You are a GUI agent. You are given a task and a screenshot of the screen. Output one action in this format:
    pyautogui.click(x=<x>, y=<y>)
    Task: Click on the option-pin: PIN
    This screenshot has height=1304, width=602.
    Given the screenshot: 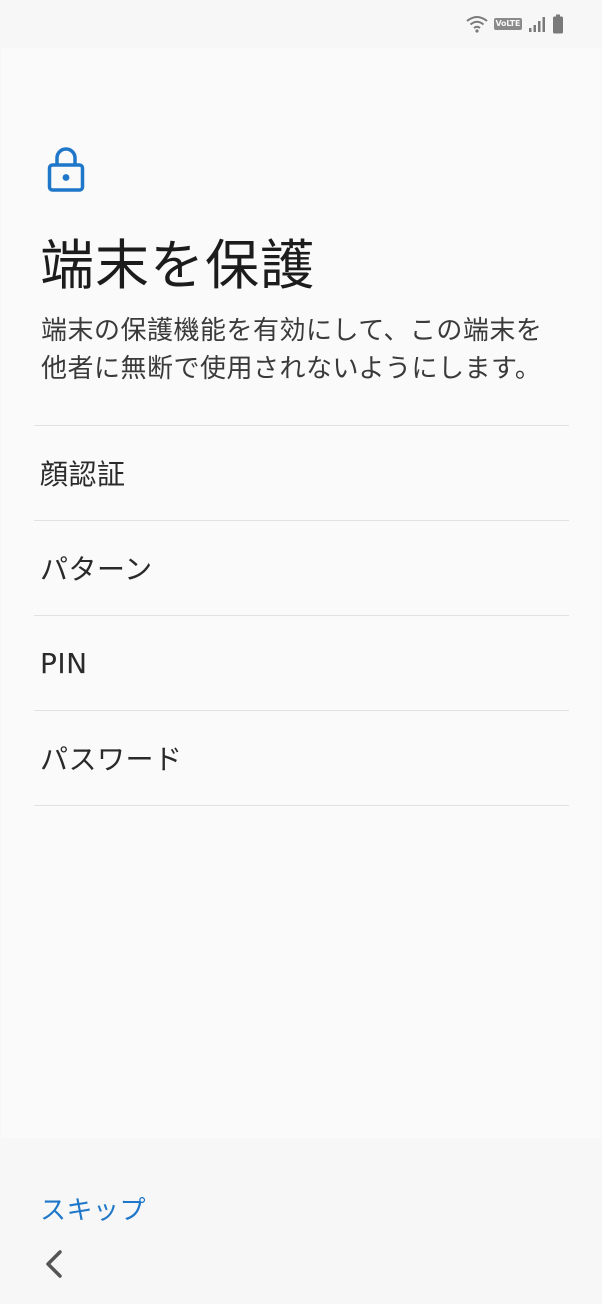 What is the action you would take?
    pyautogui.click(x=301, y=662)
    